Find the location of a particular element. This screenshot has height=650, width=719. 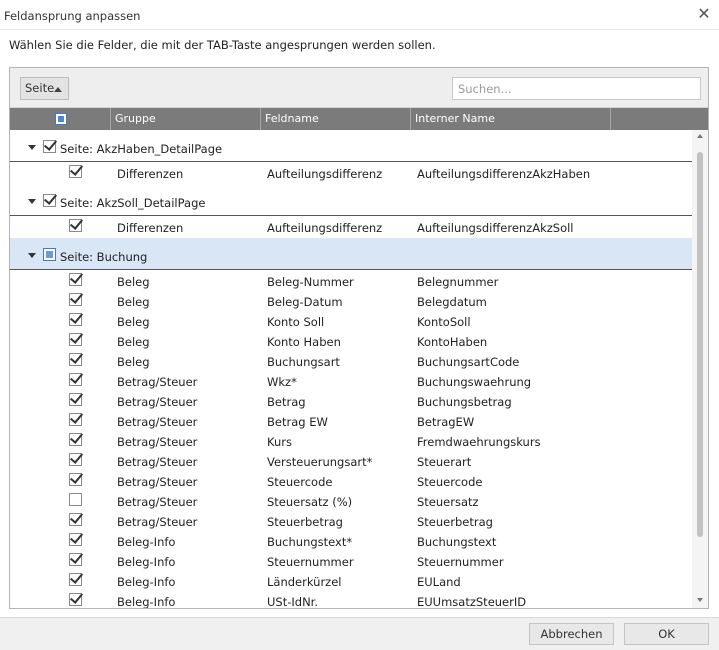

table-row: Betrag/Steuer Versteuerungsart* Steuerart is located at coordinates (351, 462).